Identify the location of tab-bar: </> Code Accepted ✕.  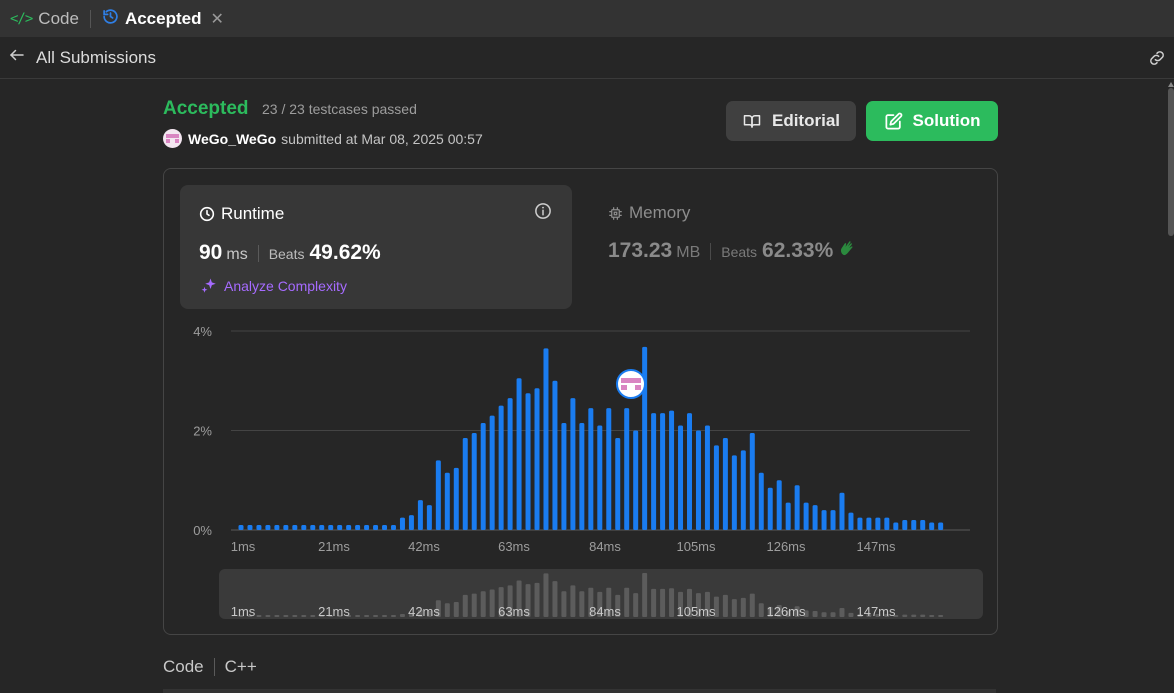
(587, 18).